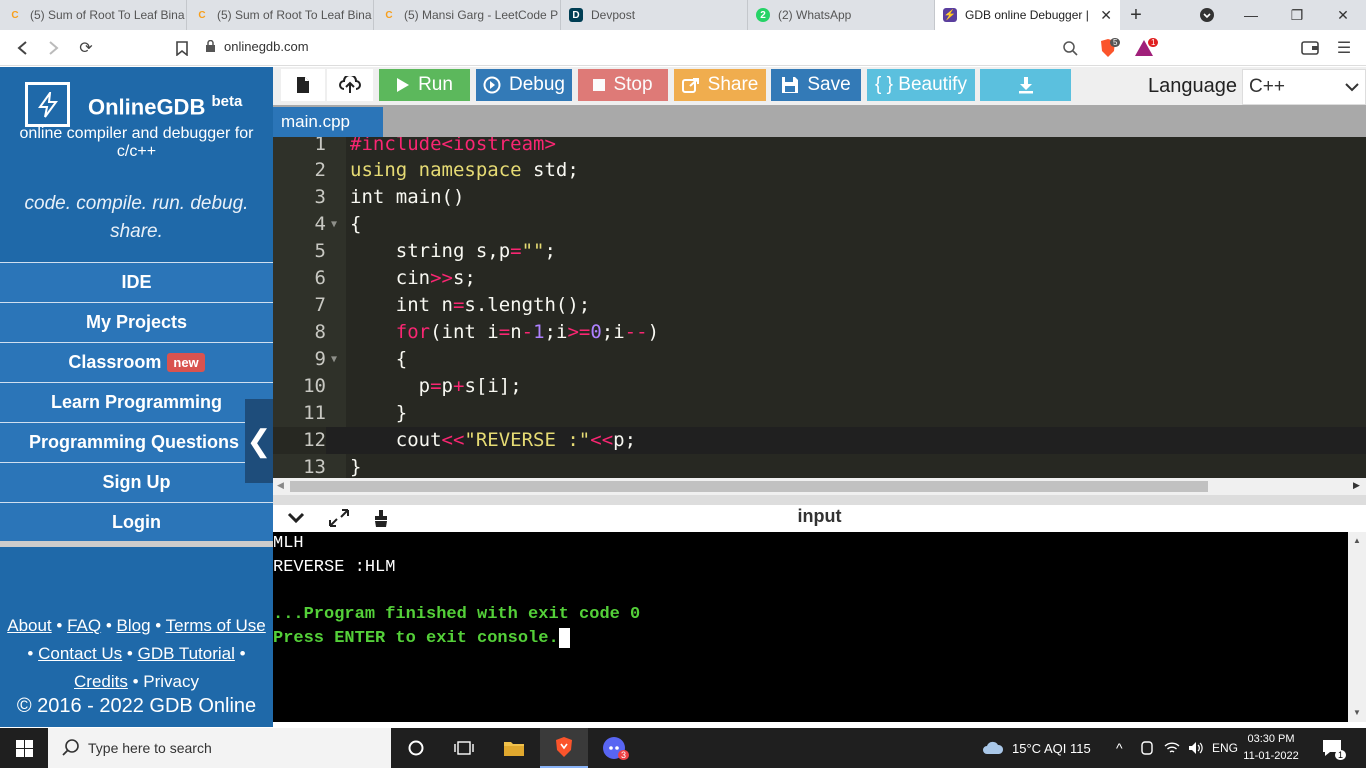  What do you see at coordinates (54, 48) in the screenshot?
I see `forward-icon` at bounding box center [54, 48].